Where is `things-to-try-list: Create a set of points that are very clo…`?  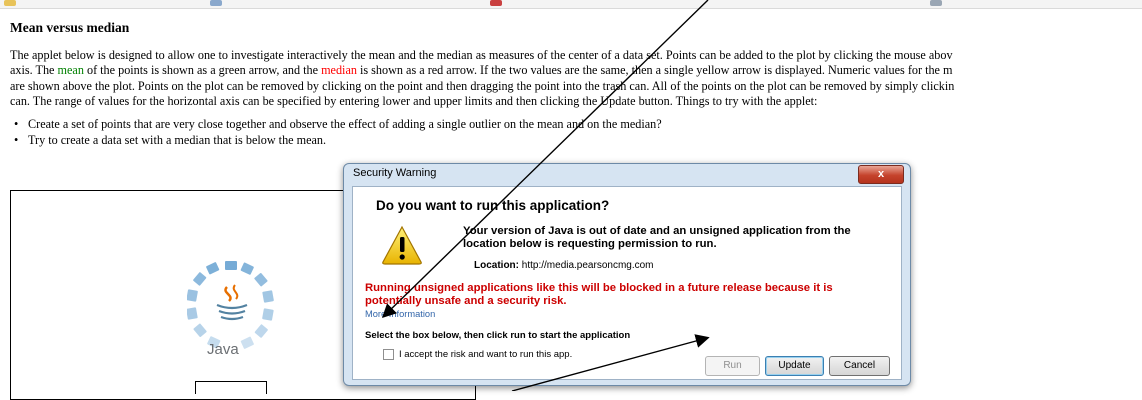 things-to-try-list: Create a set of points that are very clo… is located at coordinates (576, 132).